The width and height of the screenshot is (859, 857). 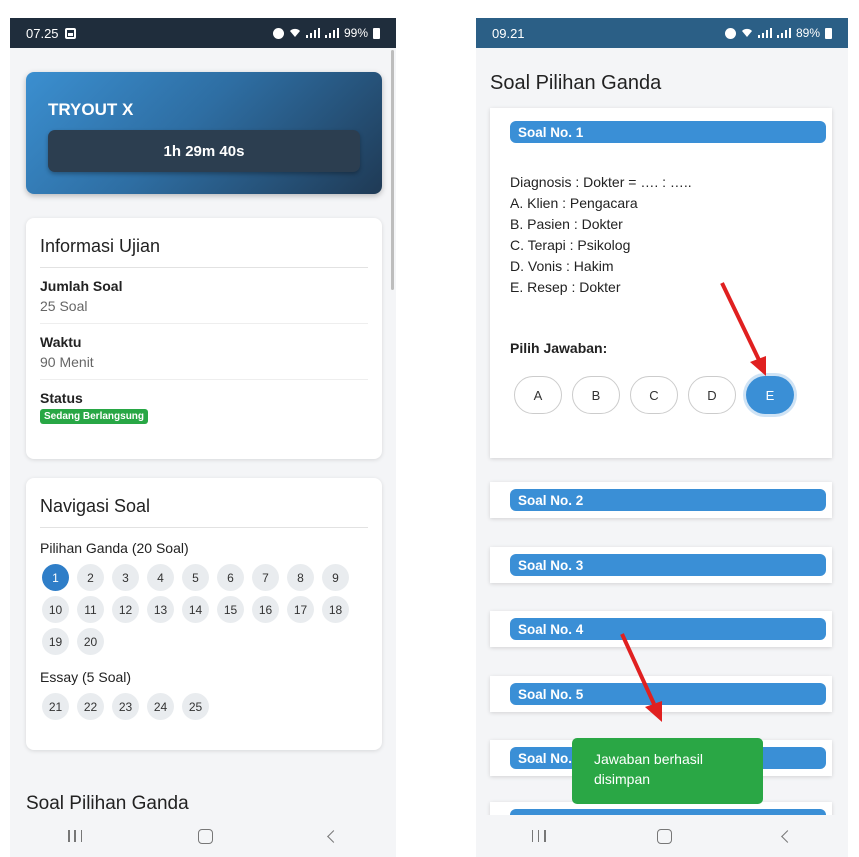 I want to click on countdown-timer: 1h 29m 40s, so click(x=204, y=151).